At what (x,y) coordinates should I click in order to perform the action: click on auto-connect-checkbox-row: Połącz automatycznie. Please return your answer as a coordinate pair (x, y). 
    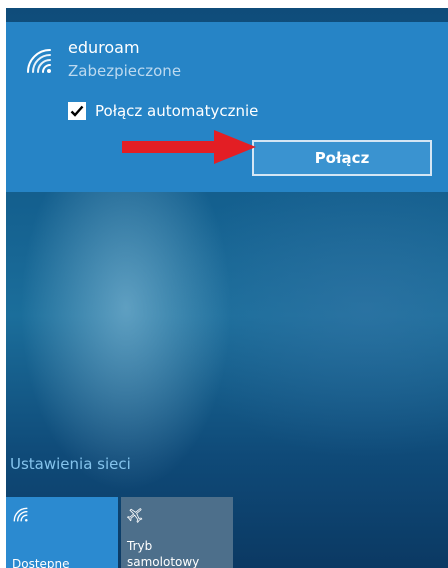
    Looking at the image, I should click on (163, 111).